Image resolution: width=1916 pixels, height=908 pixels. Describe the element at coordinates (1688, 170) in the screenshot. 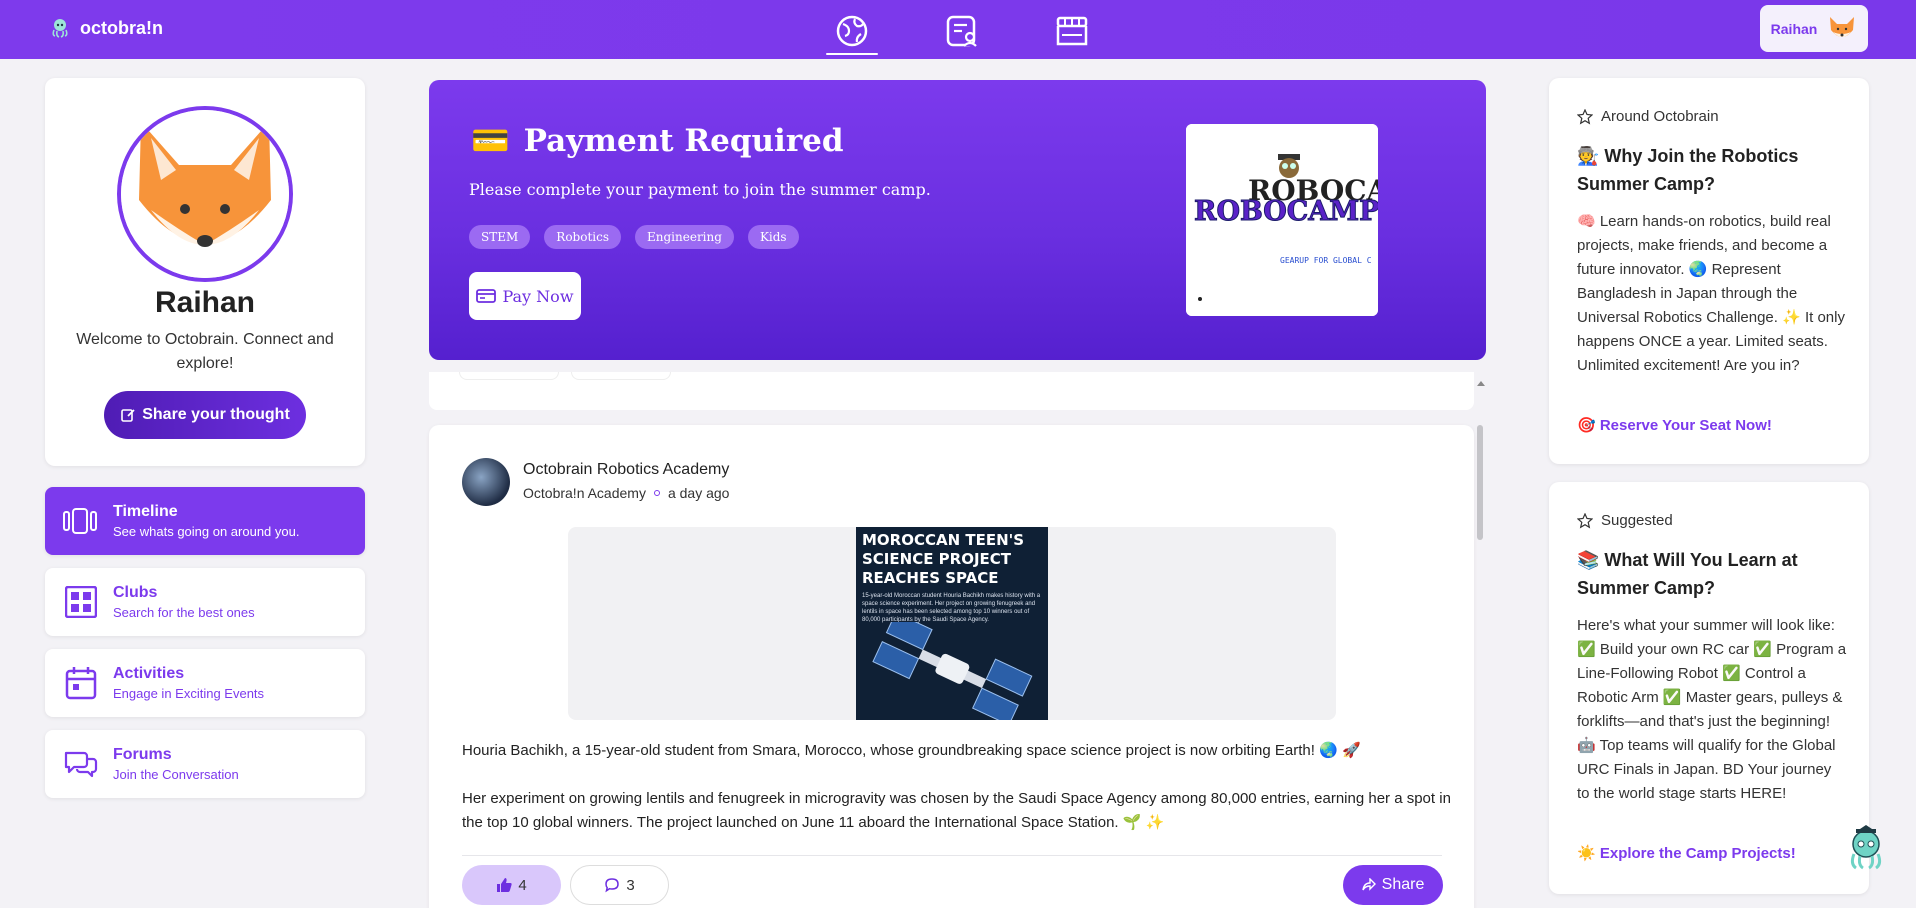

I see `around-title: 🧑‍🏭 Why Join the Robotics Summer Camp?` at that location.